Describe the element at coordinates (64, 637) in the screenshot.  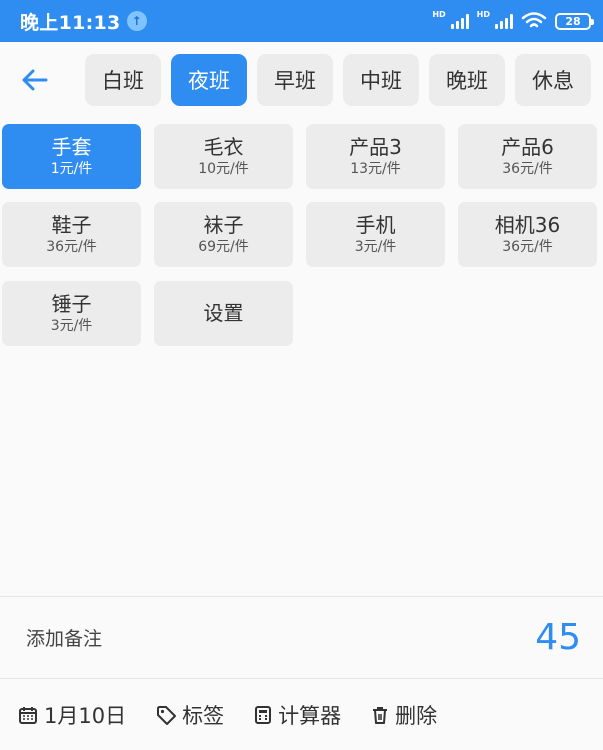
I see `add-note-button: 添加备注` at that location.